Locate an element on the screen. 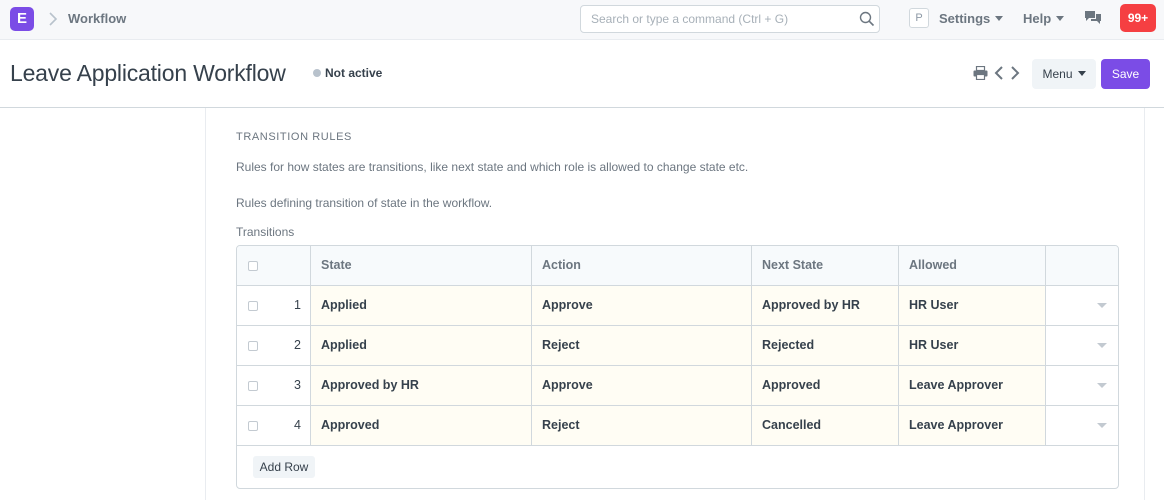 Image resolution: width=1164 pixels, height=500 pixels. content-divider is located at coordinates (1144, 304).